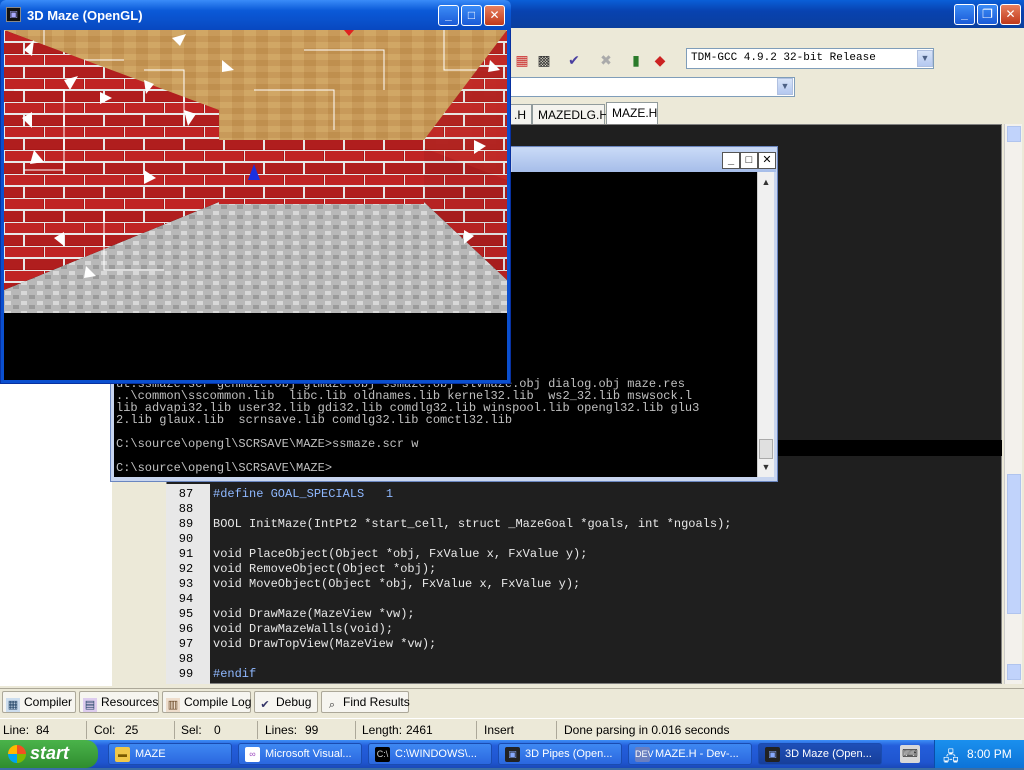  Describe the element at coordinates (765, 324) in the screenshot. I see `console-scrollbar: ▲ ▼` at that location.